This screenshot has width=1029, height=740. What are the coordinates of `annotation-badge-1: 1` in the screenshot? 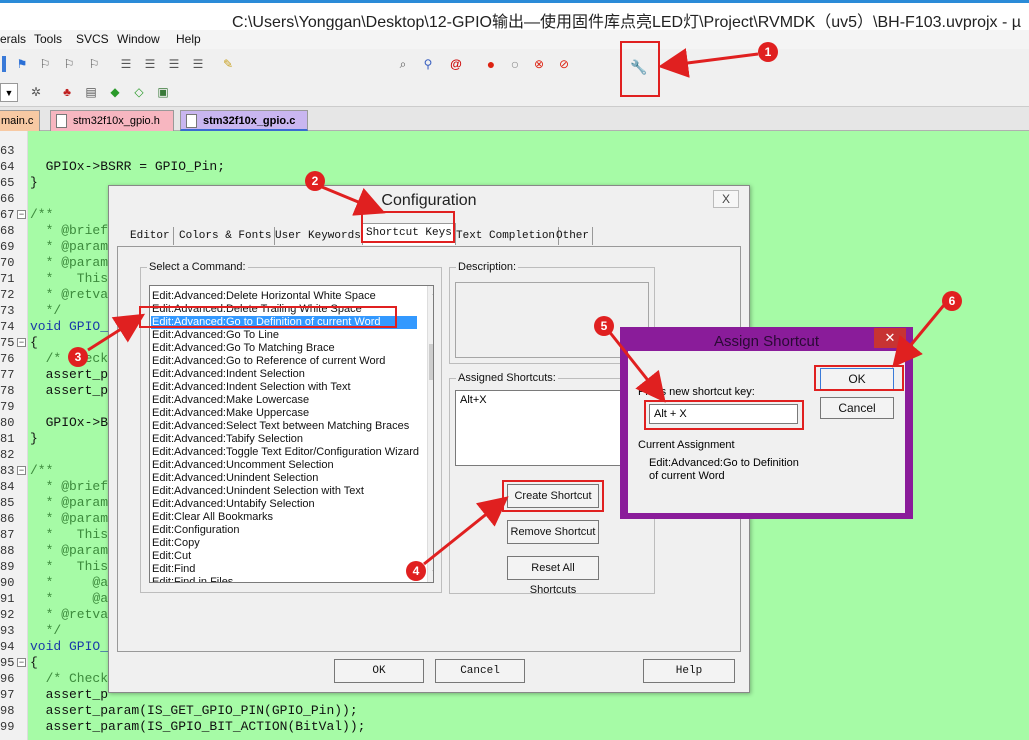 It's located at (768, 52).